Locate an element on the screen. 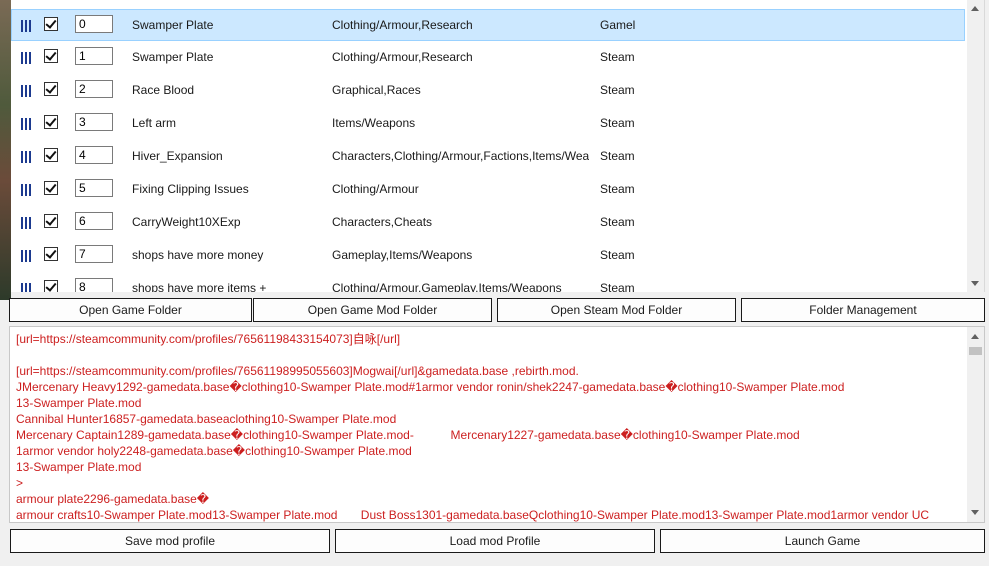 This screenshot has height=566, width=989. mod-categories: Characters,Cheats is located at coordinates (382, 222).